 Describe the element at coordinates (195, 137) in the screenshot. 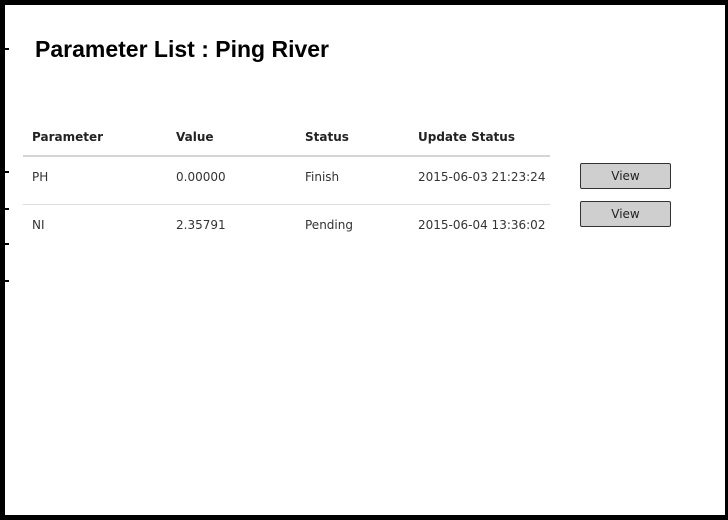

I see `column-header-value: Value` at that location.